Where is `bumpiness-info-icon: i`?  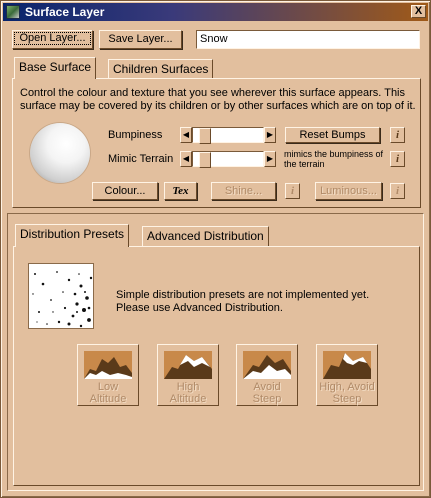 bumpiness-info-icon: i is located at coordinates (397, 135).